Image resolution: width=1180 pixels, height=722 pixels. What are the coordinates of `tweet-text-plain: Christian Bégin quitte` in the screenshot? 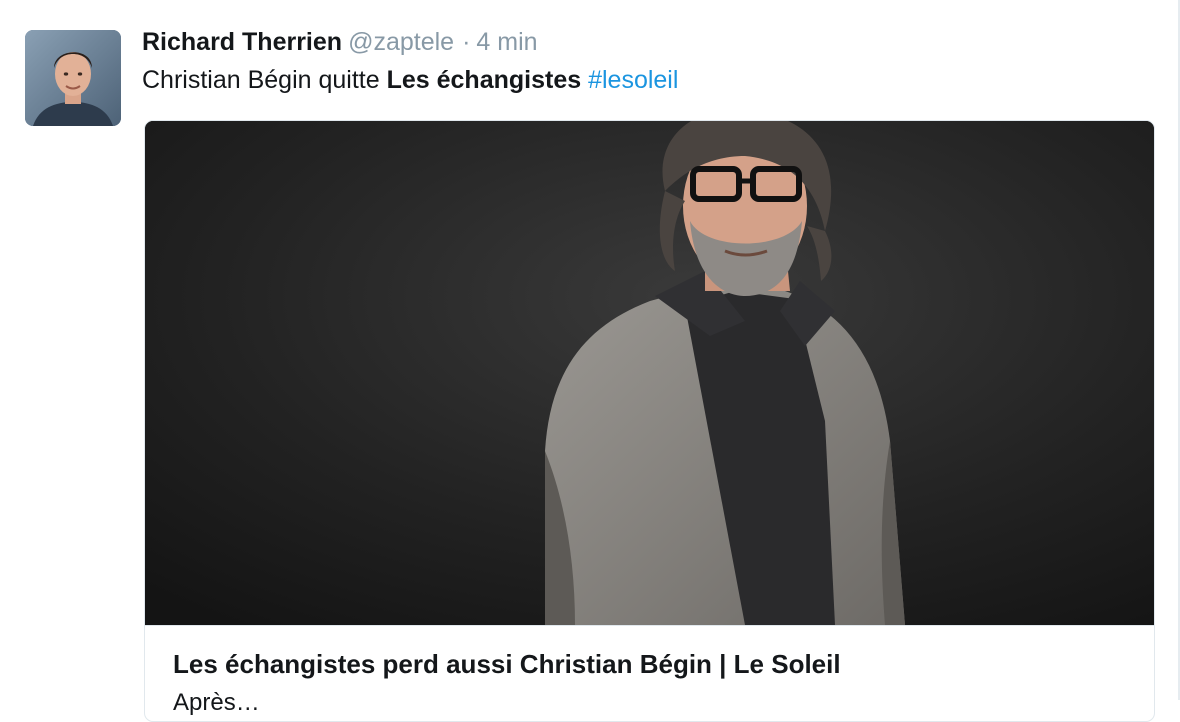 It's located at (264, 80).